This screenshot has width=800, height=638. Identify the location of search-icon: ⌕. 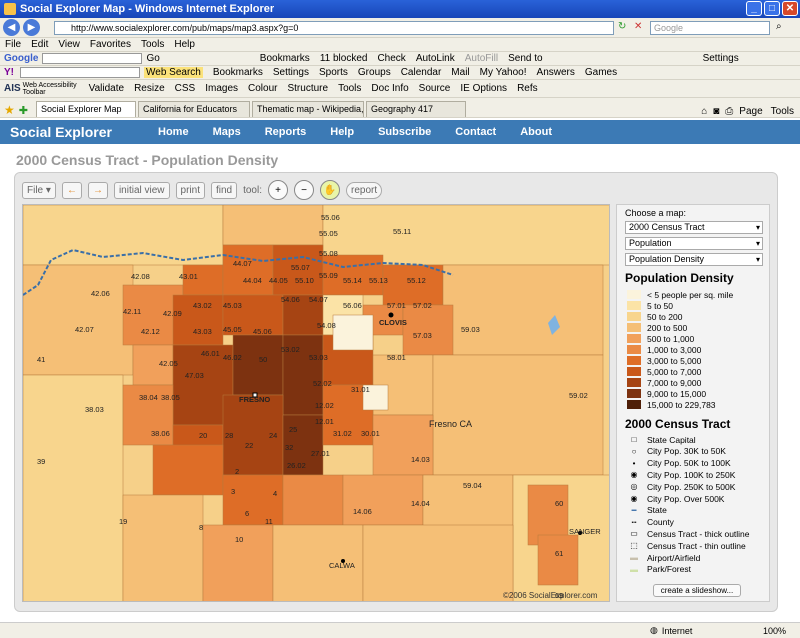
(779, 26).